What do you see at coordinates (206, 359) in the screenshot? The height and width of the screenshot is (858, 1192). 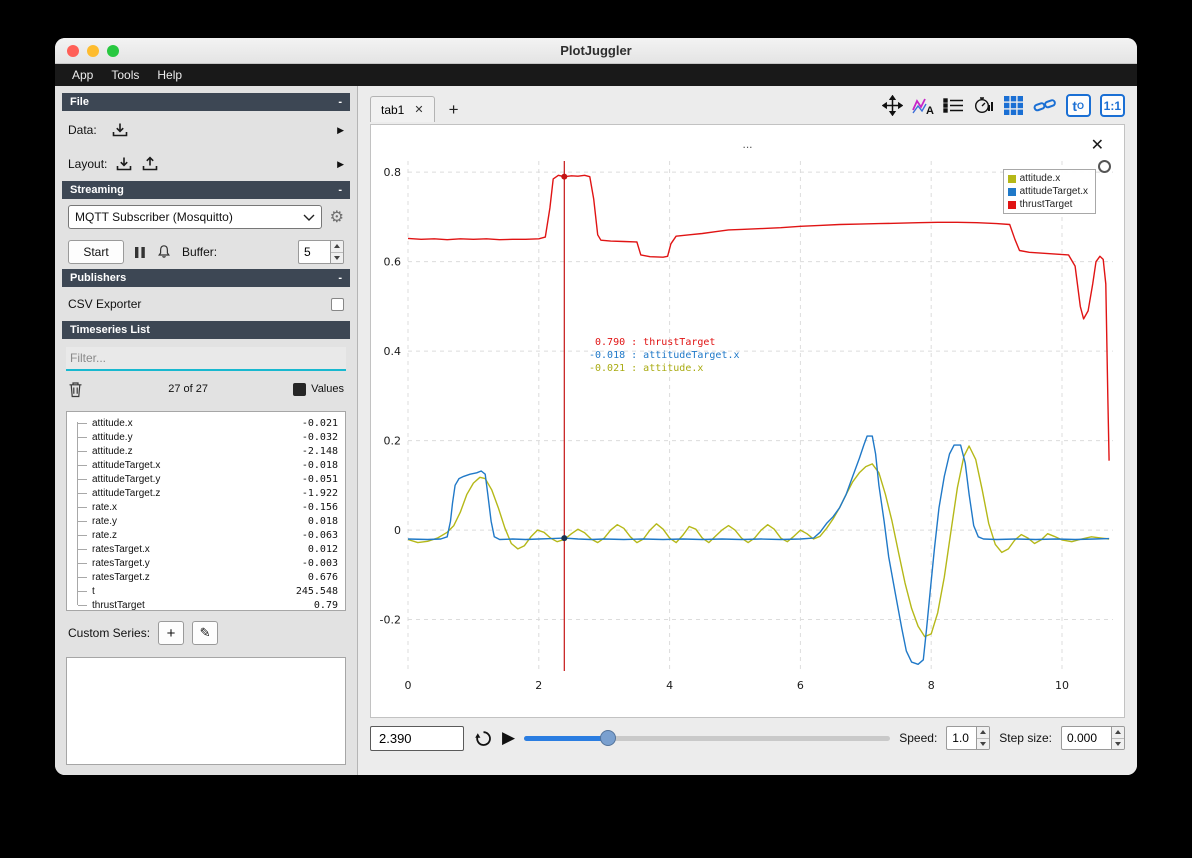 I see `filter-input` at bounding box center [206, 359].